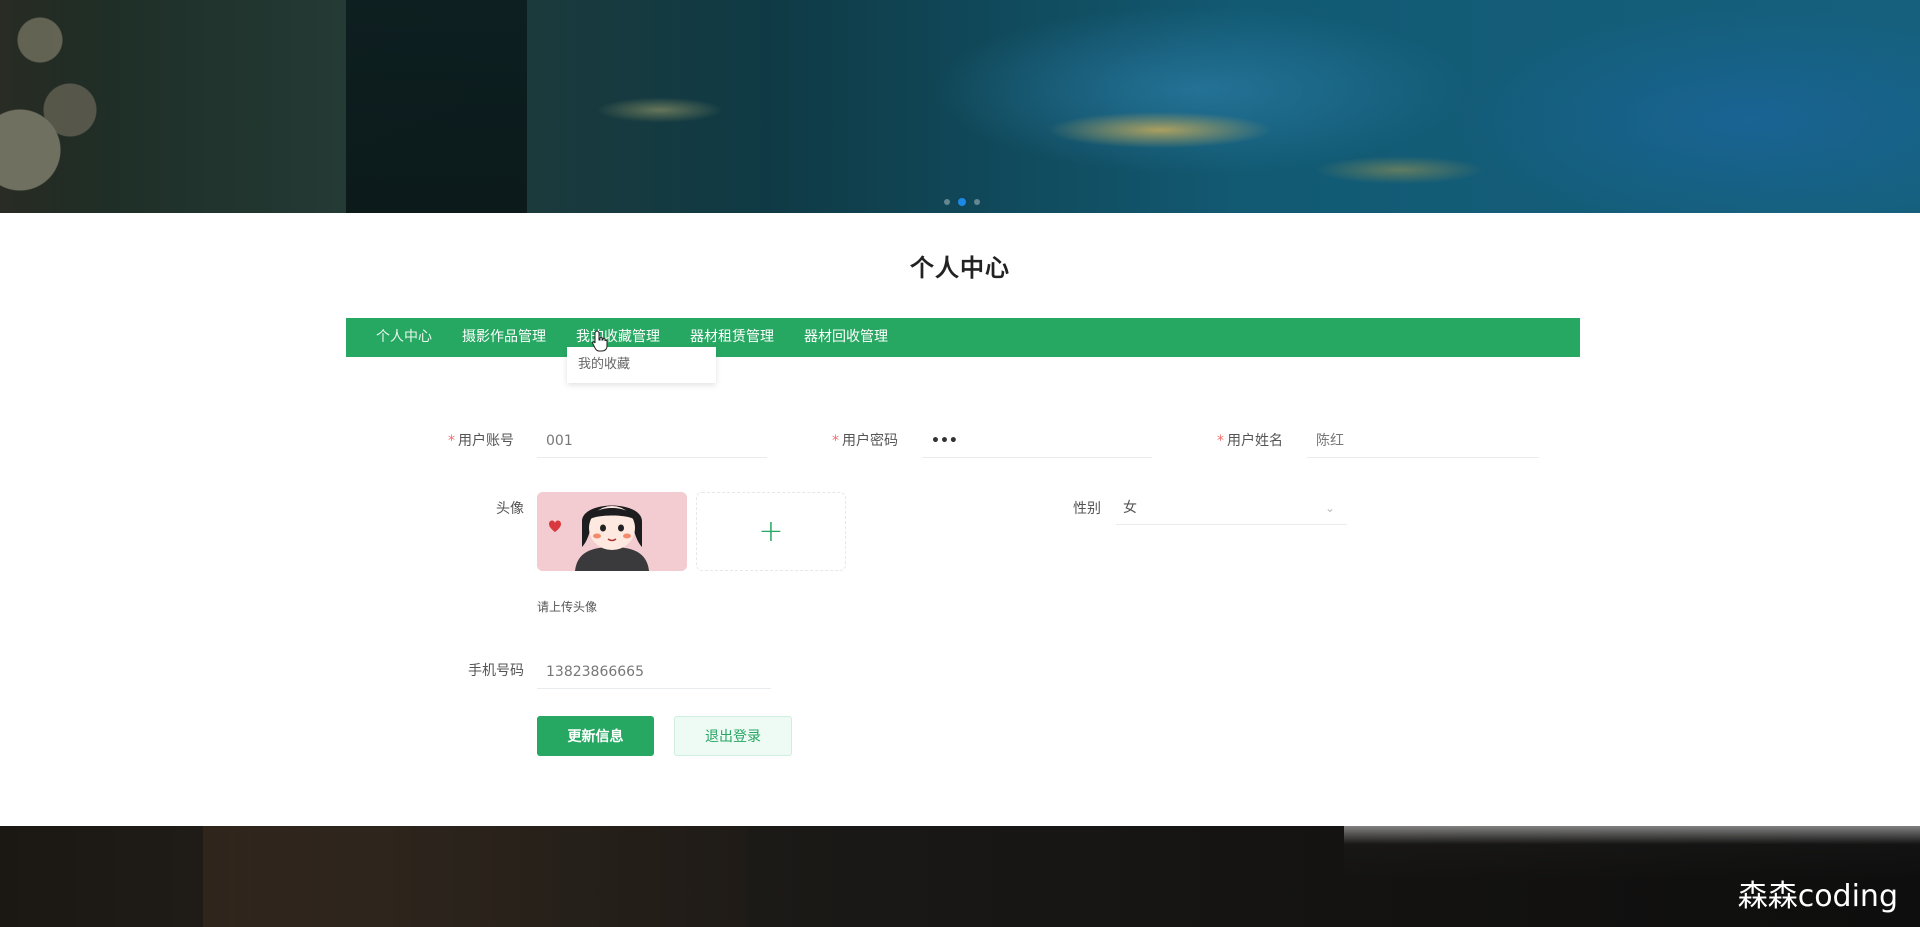 The image size is (1920, 927). What do you see at coordinates (595, 736) in the screenshot?
I see `update-info-button: 更新信息` at bounding box center [595, 736].